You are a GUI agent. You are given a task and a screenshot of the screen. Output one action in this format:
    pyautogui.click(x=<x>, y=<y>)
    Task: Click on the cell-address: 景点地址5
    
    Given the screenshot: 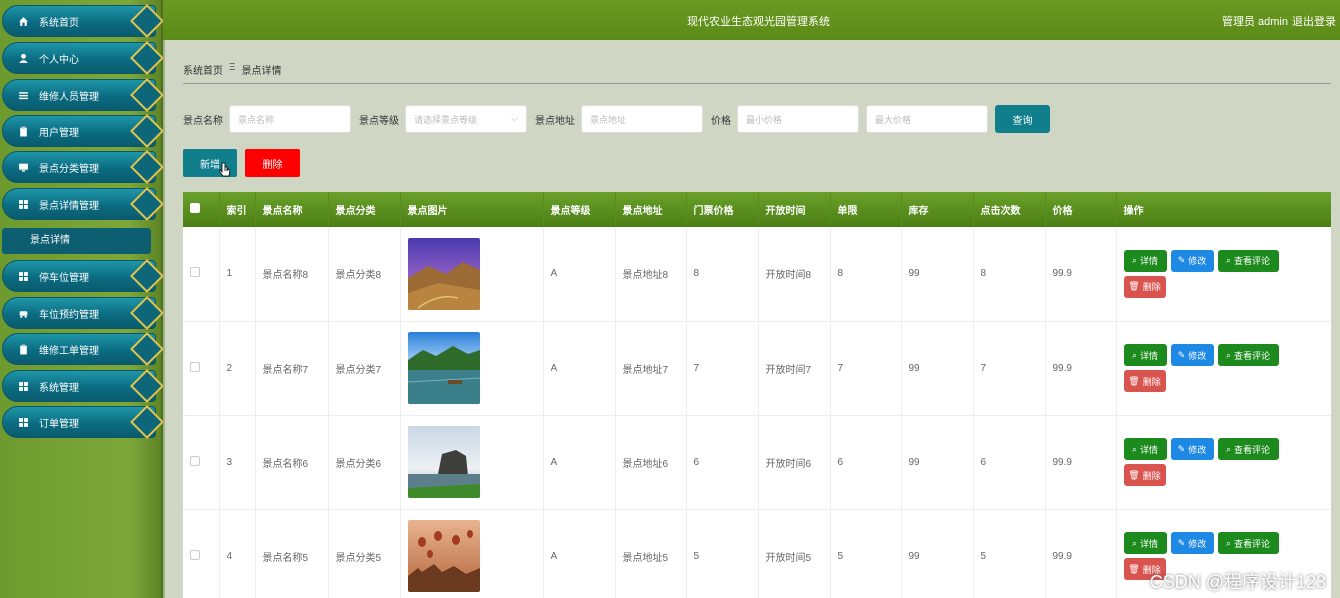 What is the action you would take?
    pyautogui.click(x=651, y=553)
    